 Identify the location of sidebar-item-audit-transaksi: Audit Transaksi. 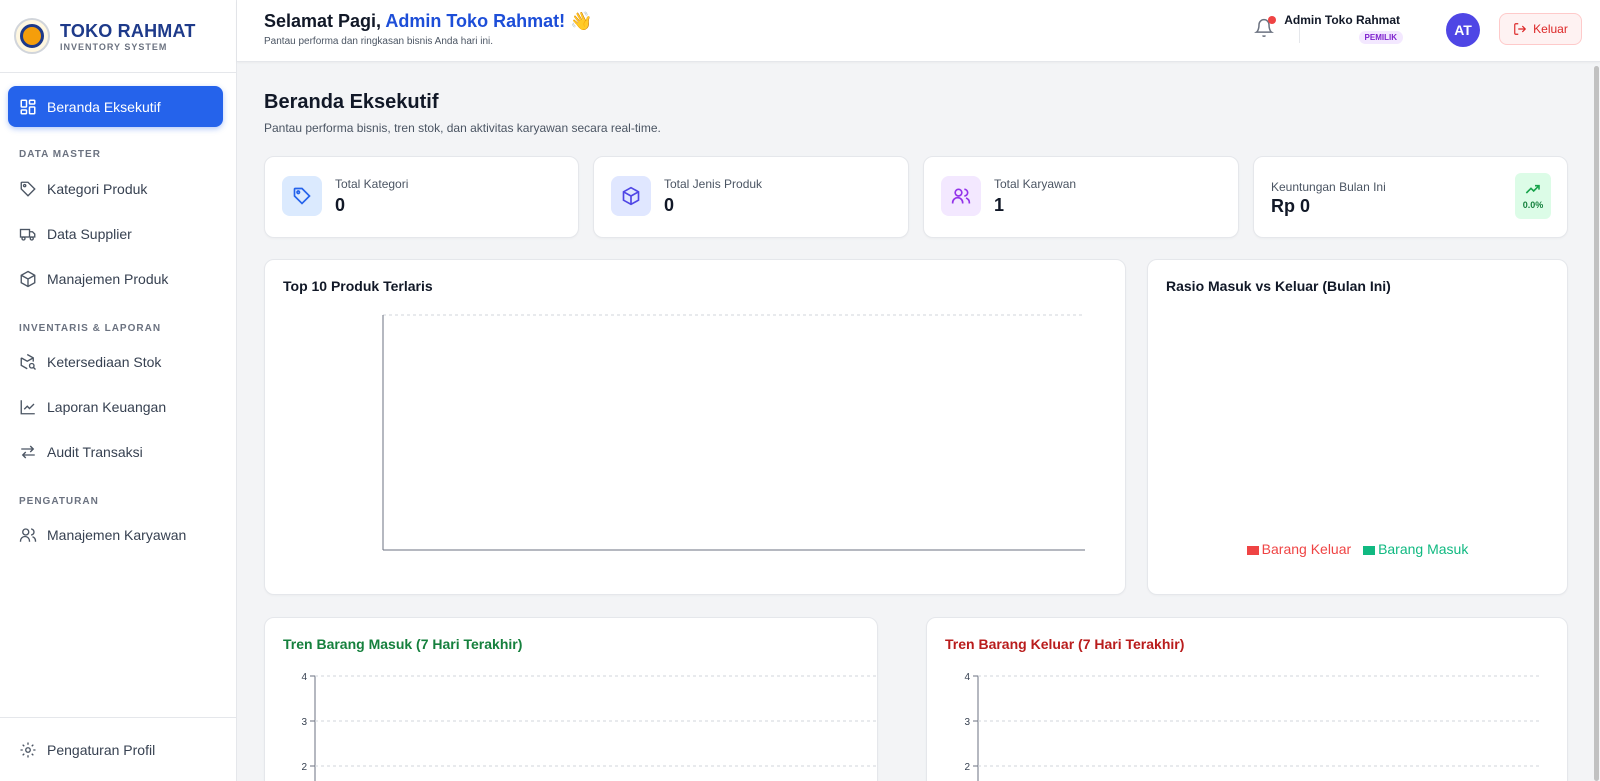
(81, 452).